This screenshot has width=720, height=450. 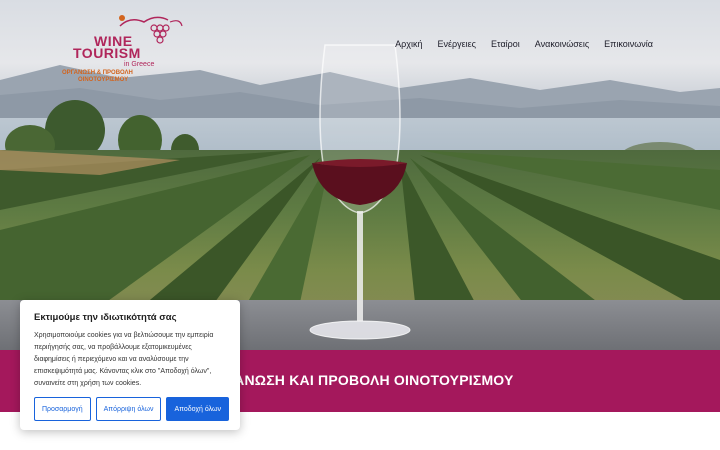 I want to click on nav-item-actions: Ενέργειες, so click(x=457, y=44).